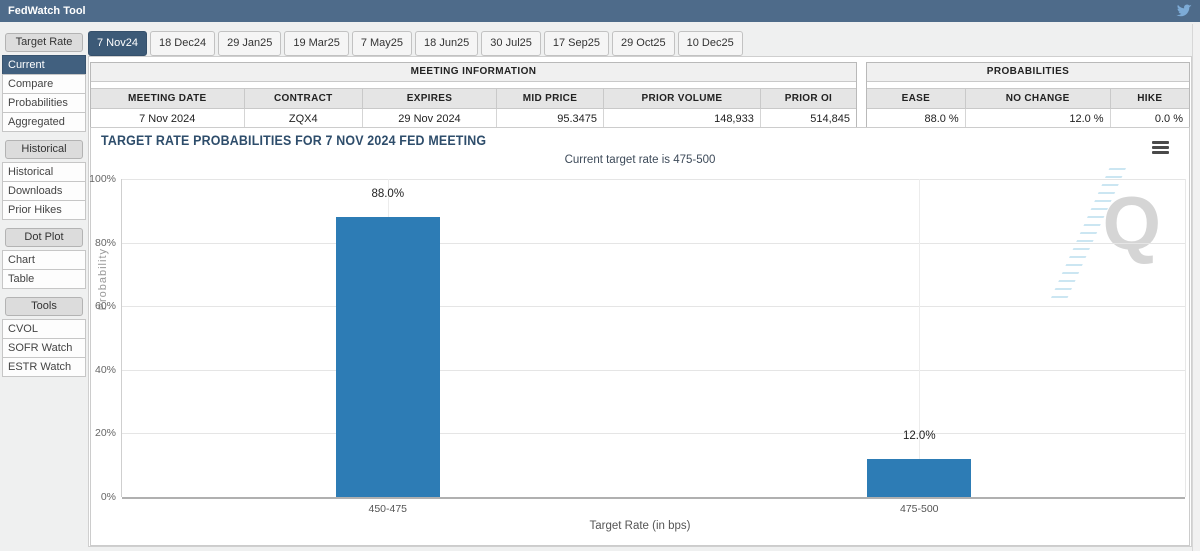  I want to click on mid-price-value: 95.3475, so click(550, 118).